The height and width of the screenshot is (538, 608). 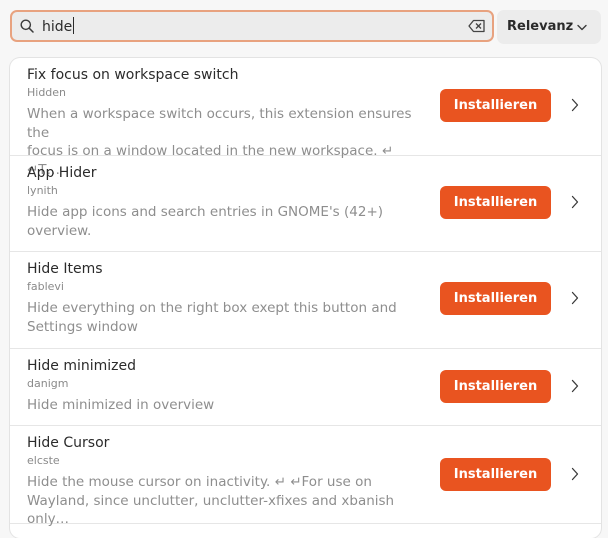 What do you see at coordinates (252, 26) in the screenshot?
I see `search-box: hide` at bounding box center [252, 26].